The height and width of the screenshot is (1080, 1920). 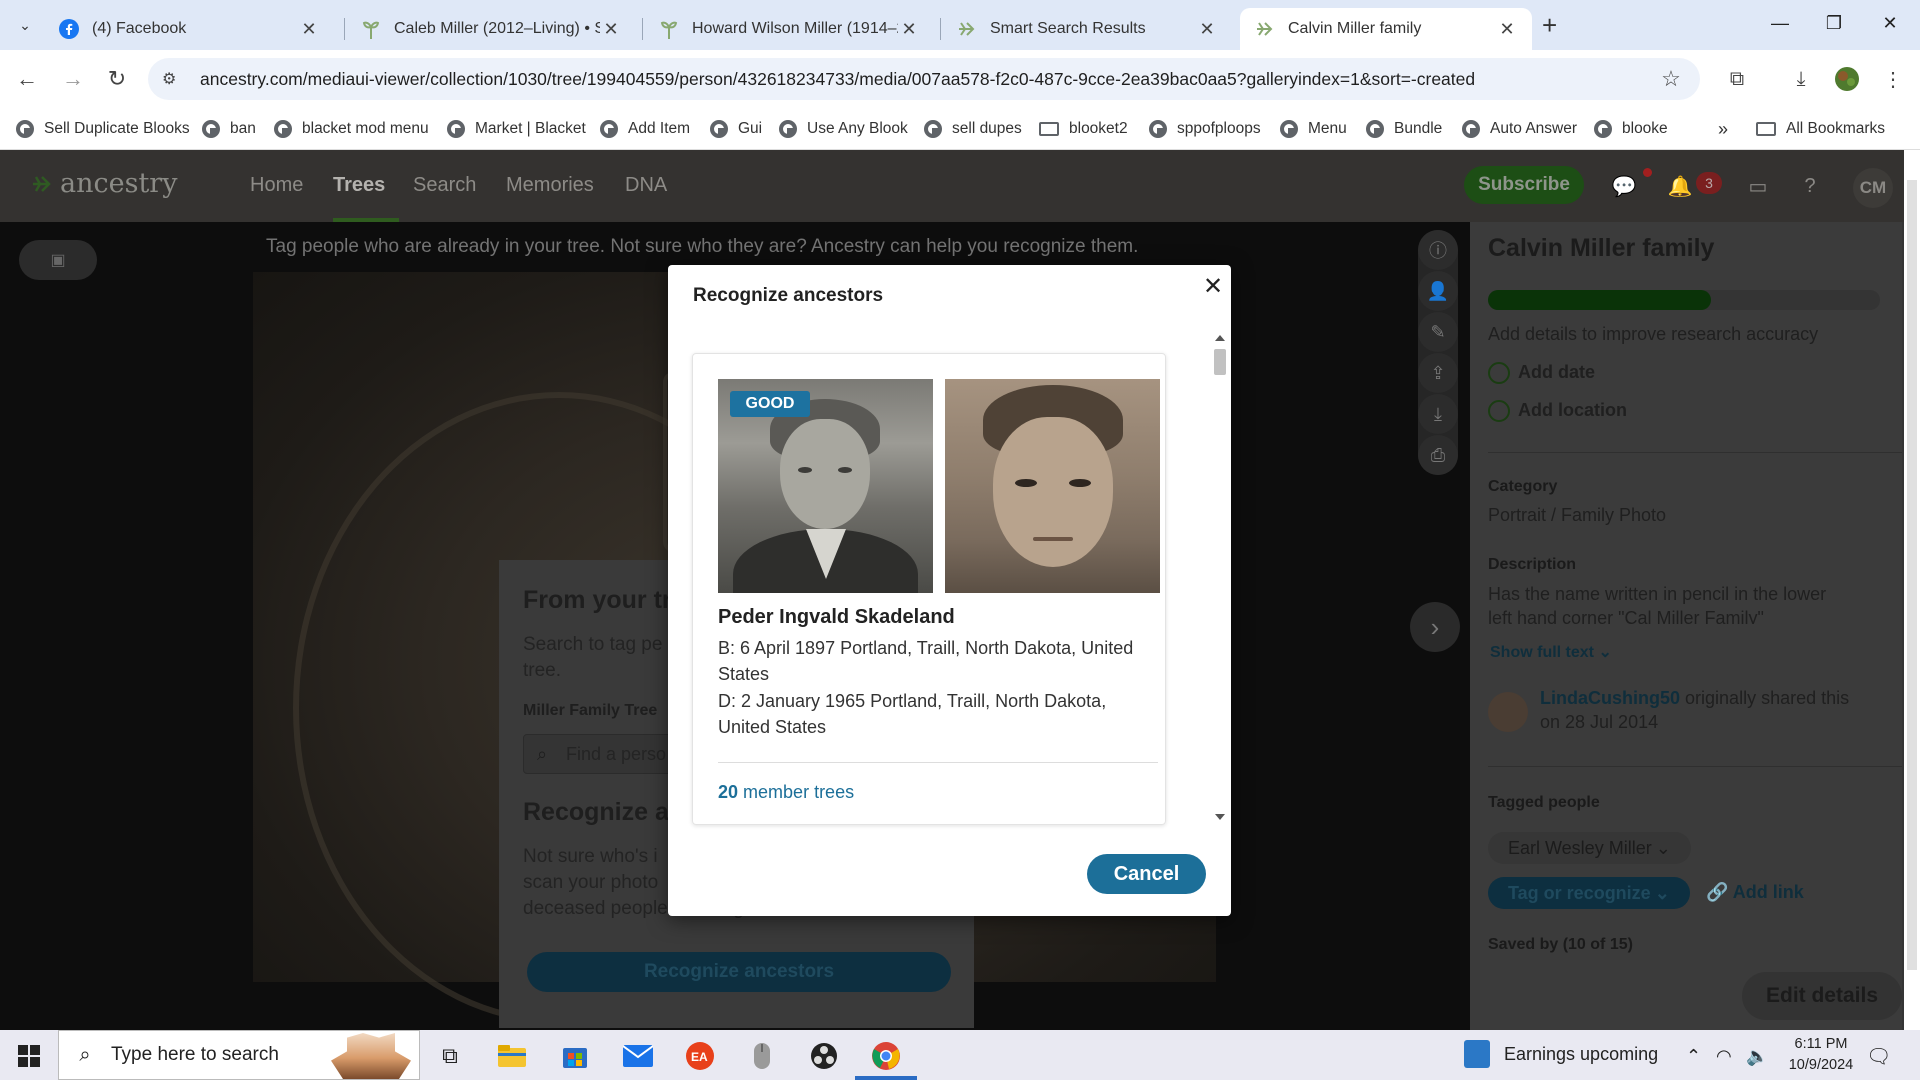 I want to click on tag-or-recognize-button: Tag or recognize ⌄, so click(x=1589, y=893).